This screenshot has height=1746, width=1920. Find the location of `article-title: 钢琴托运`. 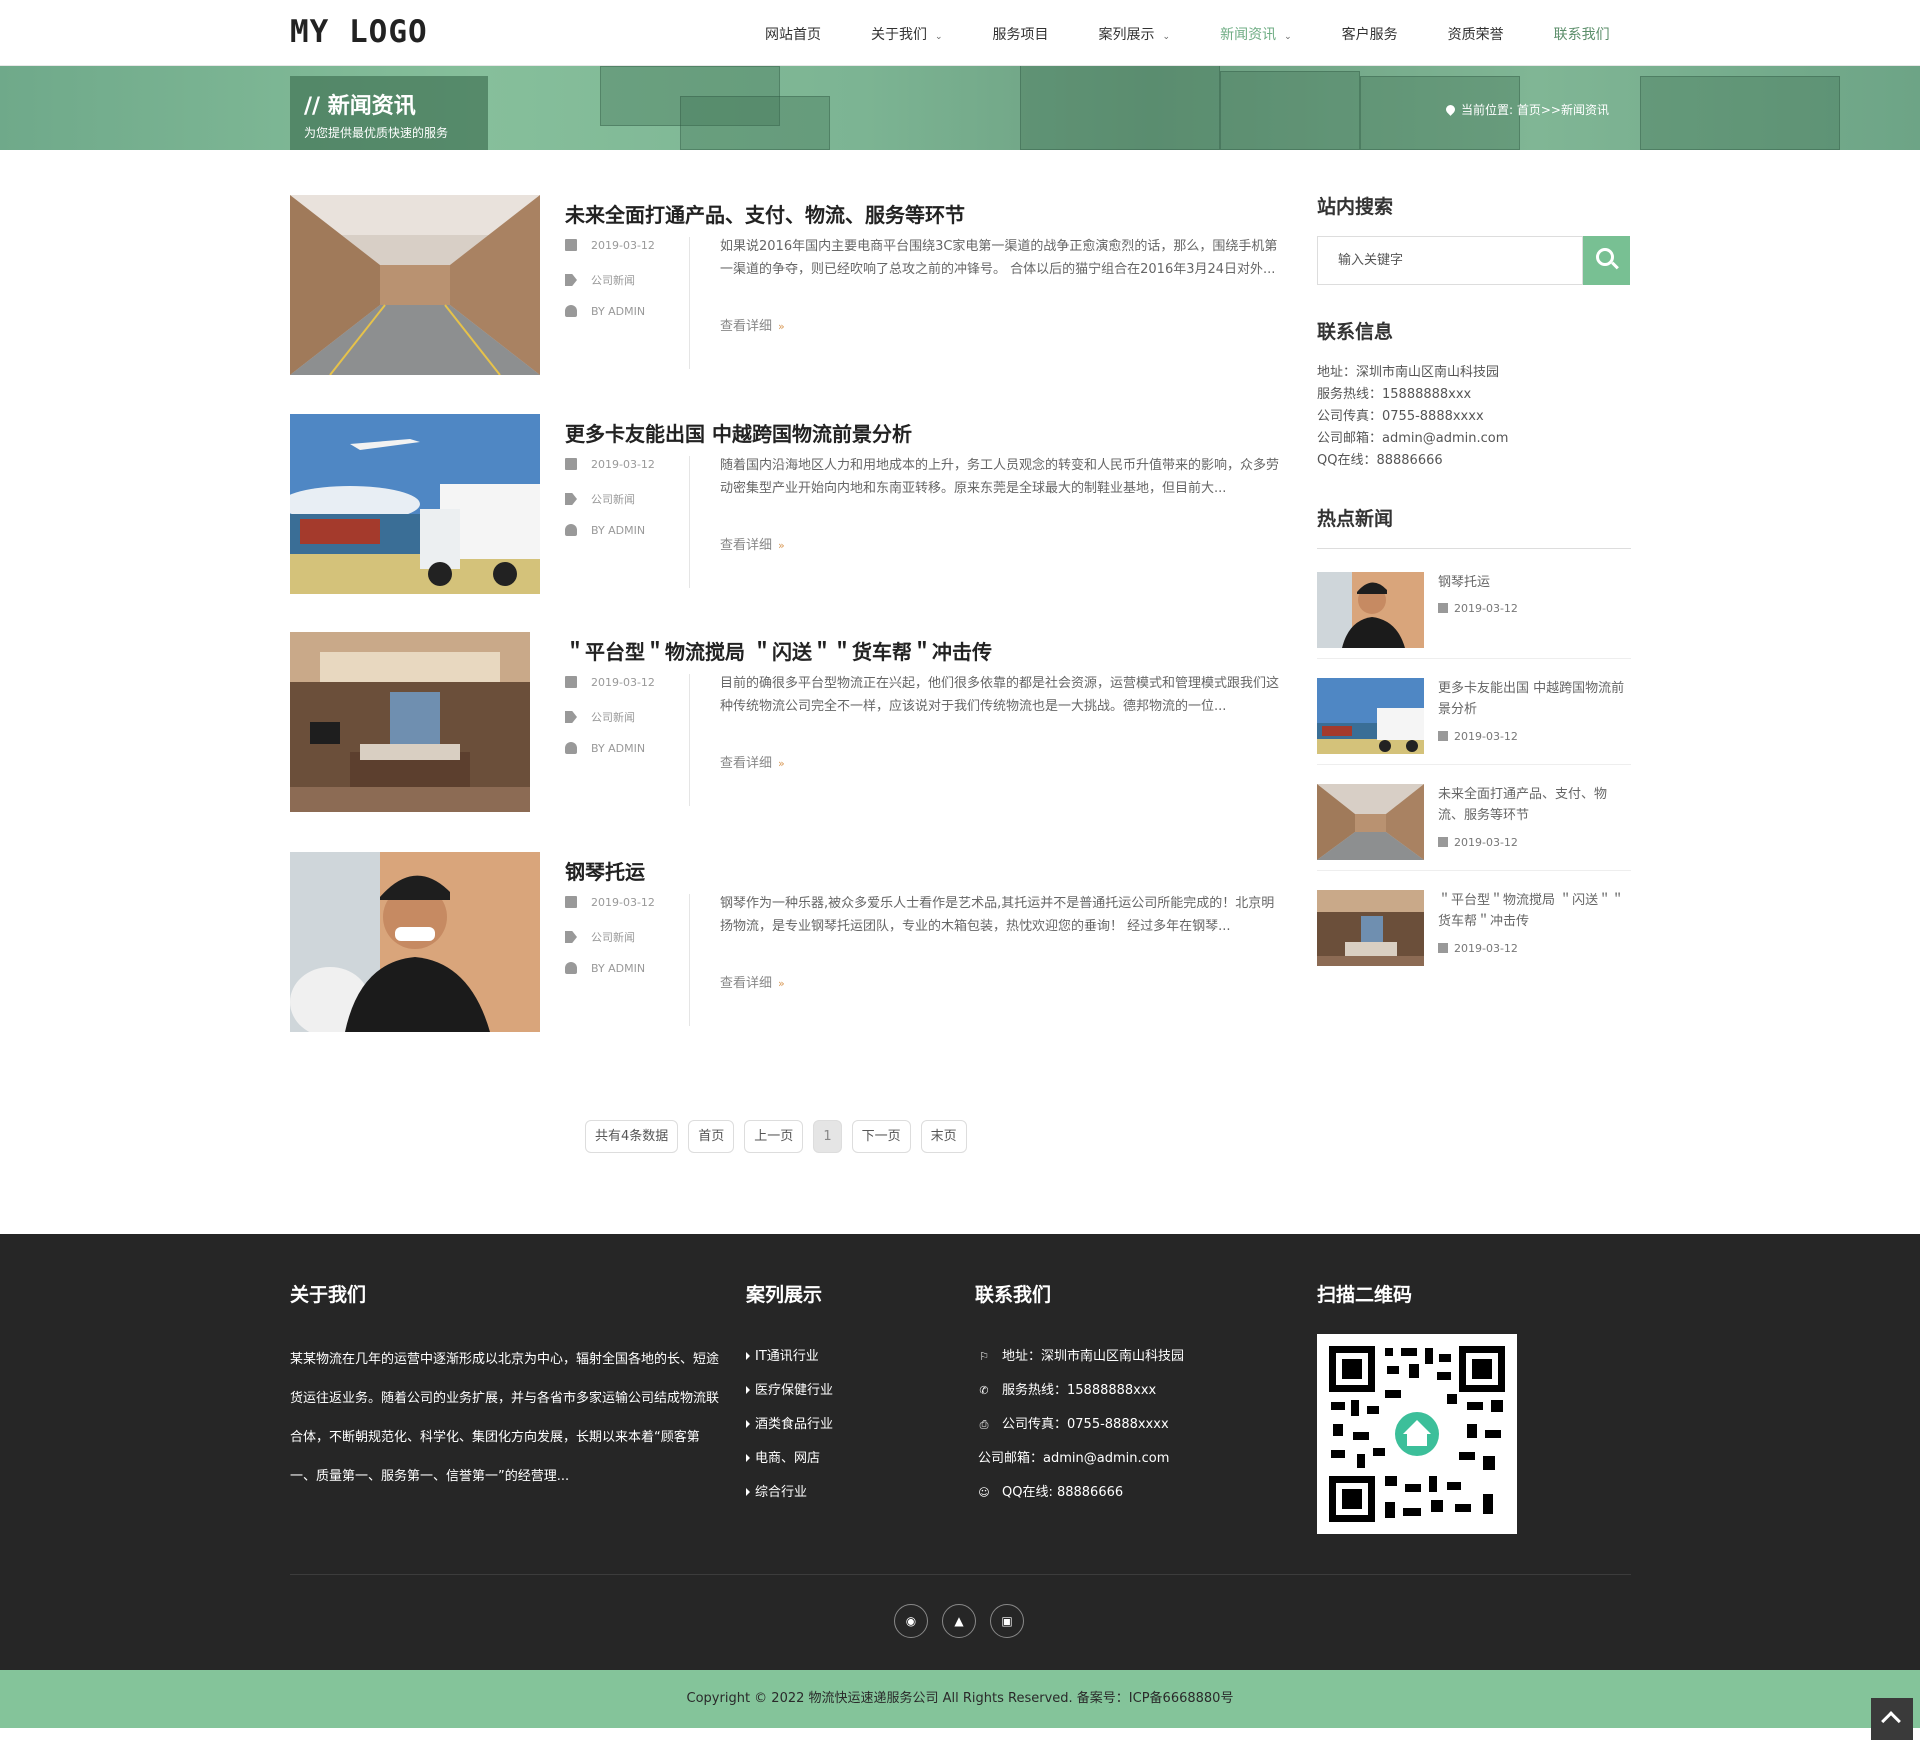

article-title: 钢琴托运 is located at coordinates (605, 870).